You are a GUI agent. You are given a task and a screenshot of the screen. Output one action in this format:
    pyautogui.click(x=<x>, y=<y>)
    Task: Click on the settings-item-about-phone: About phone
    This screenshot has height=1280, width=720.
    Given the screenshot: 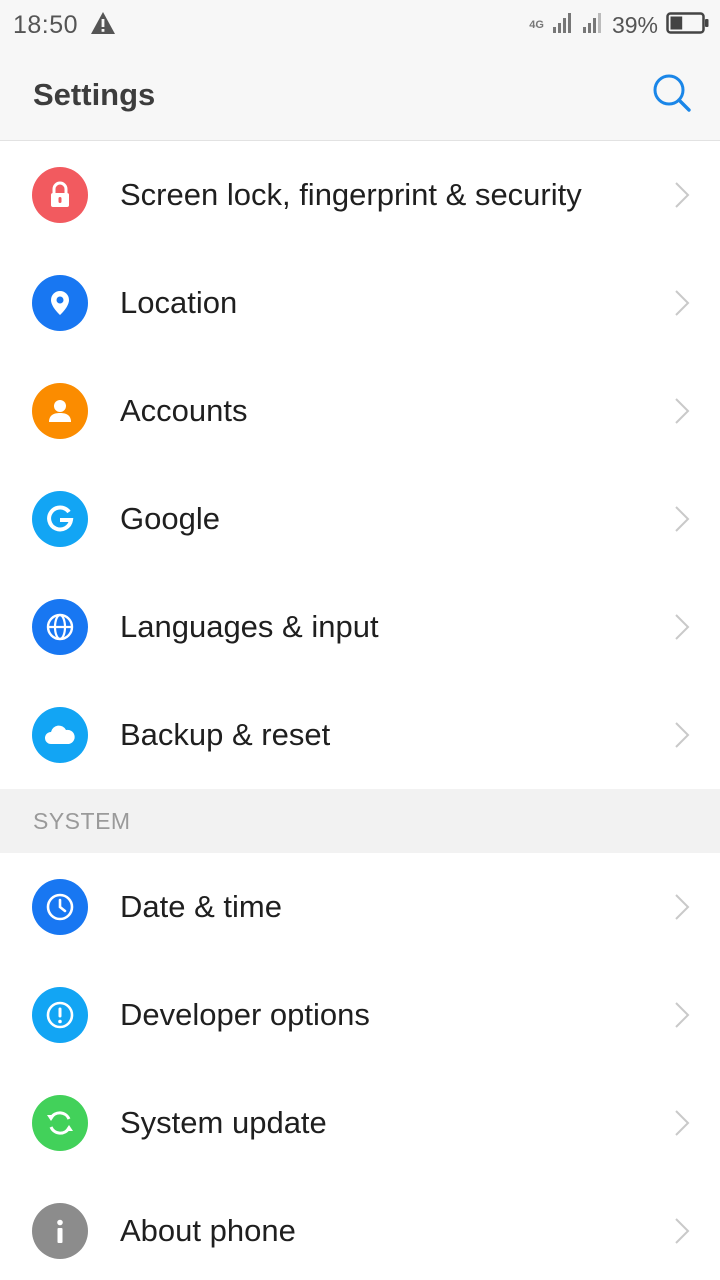 What is the action you would take?
    pyautogui.click(x=360, y=1228)
    